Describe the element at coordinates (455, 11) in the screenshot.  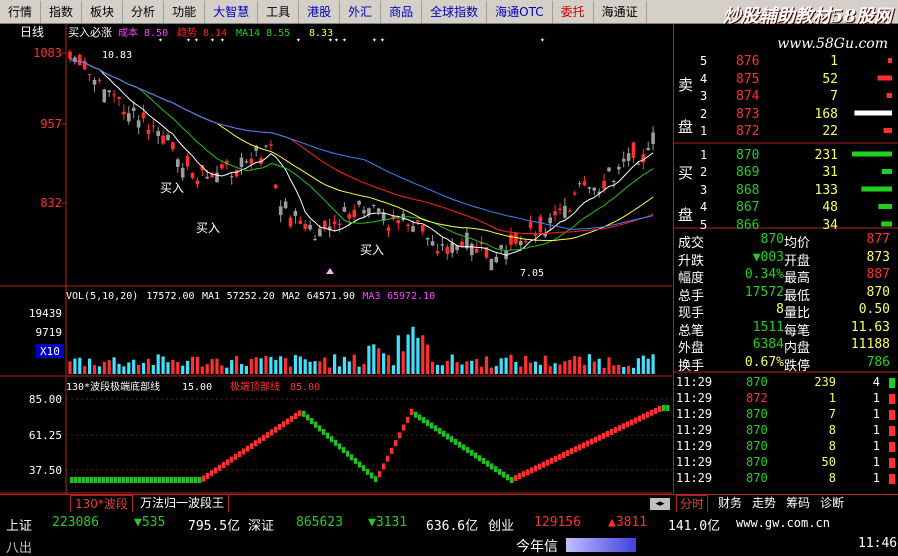
I see `menu-item-10: 全球指数` at that location.